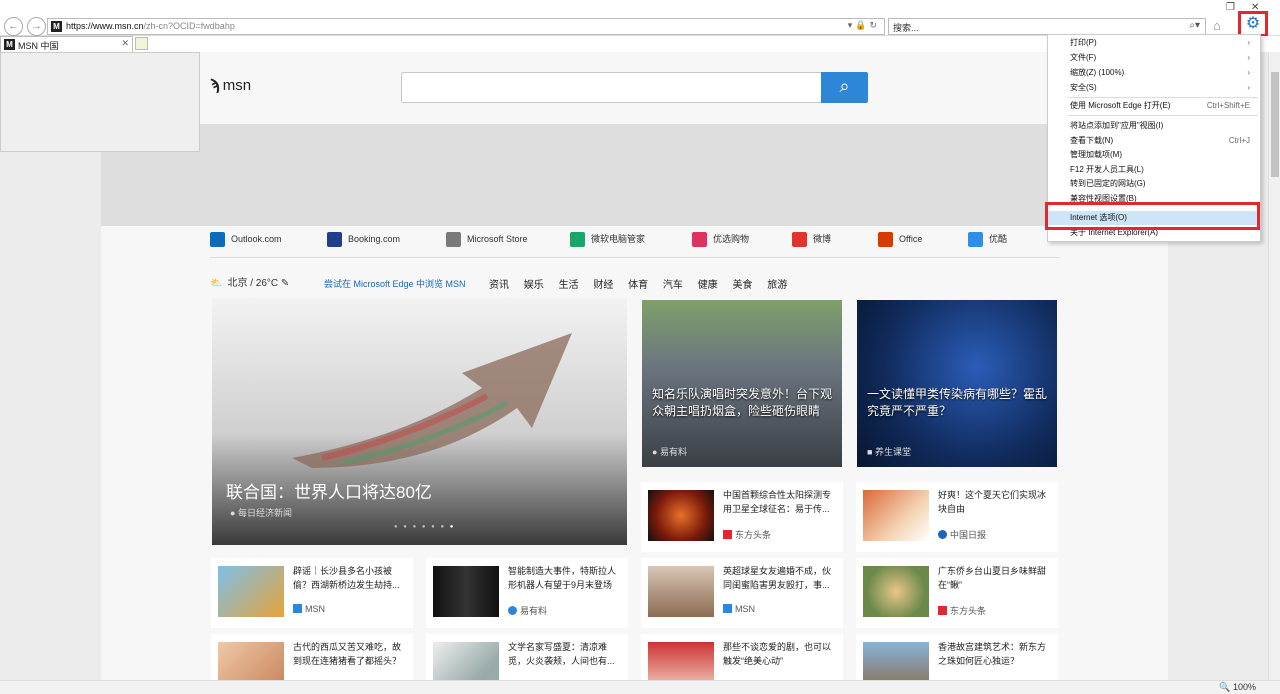 Image resolution: width=1280 pixels, height=694 pixels. I want to click on quick-link-label: 微博, so click(822, 239).